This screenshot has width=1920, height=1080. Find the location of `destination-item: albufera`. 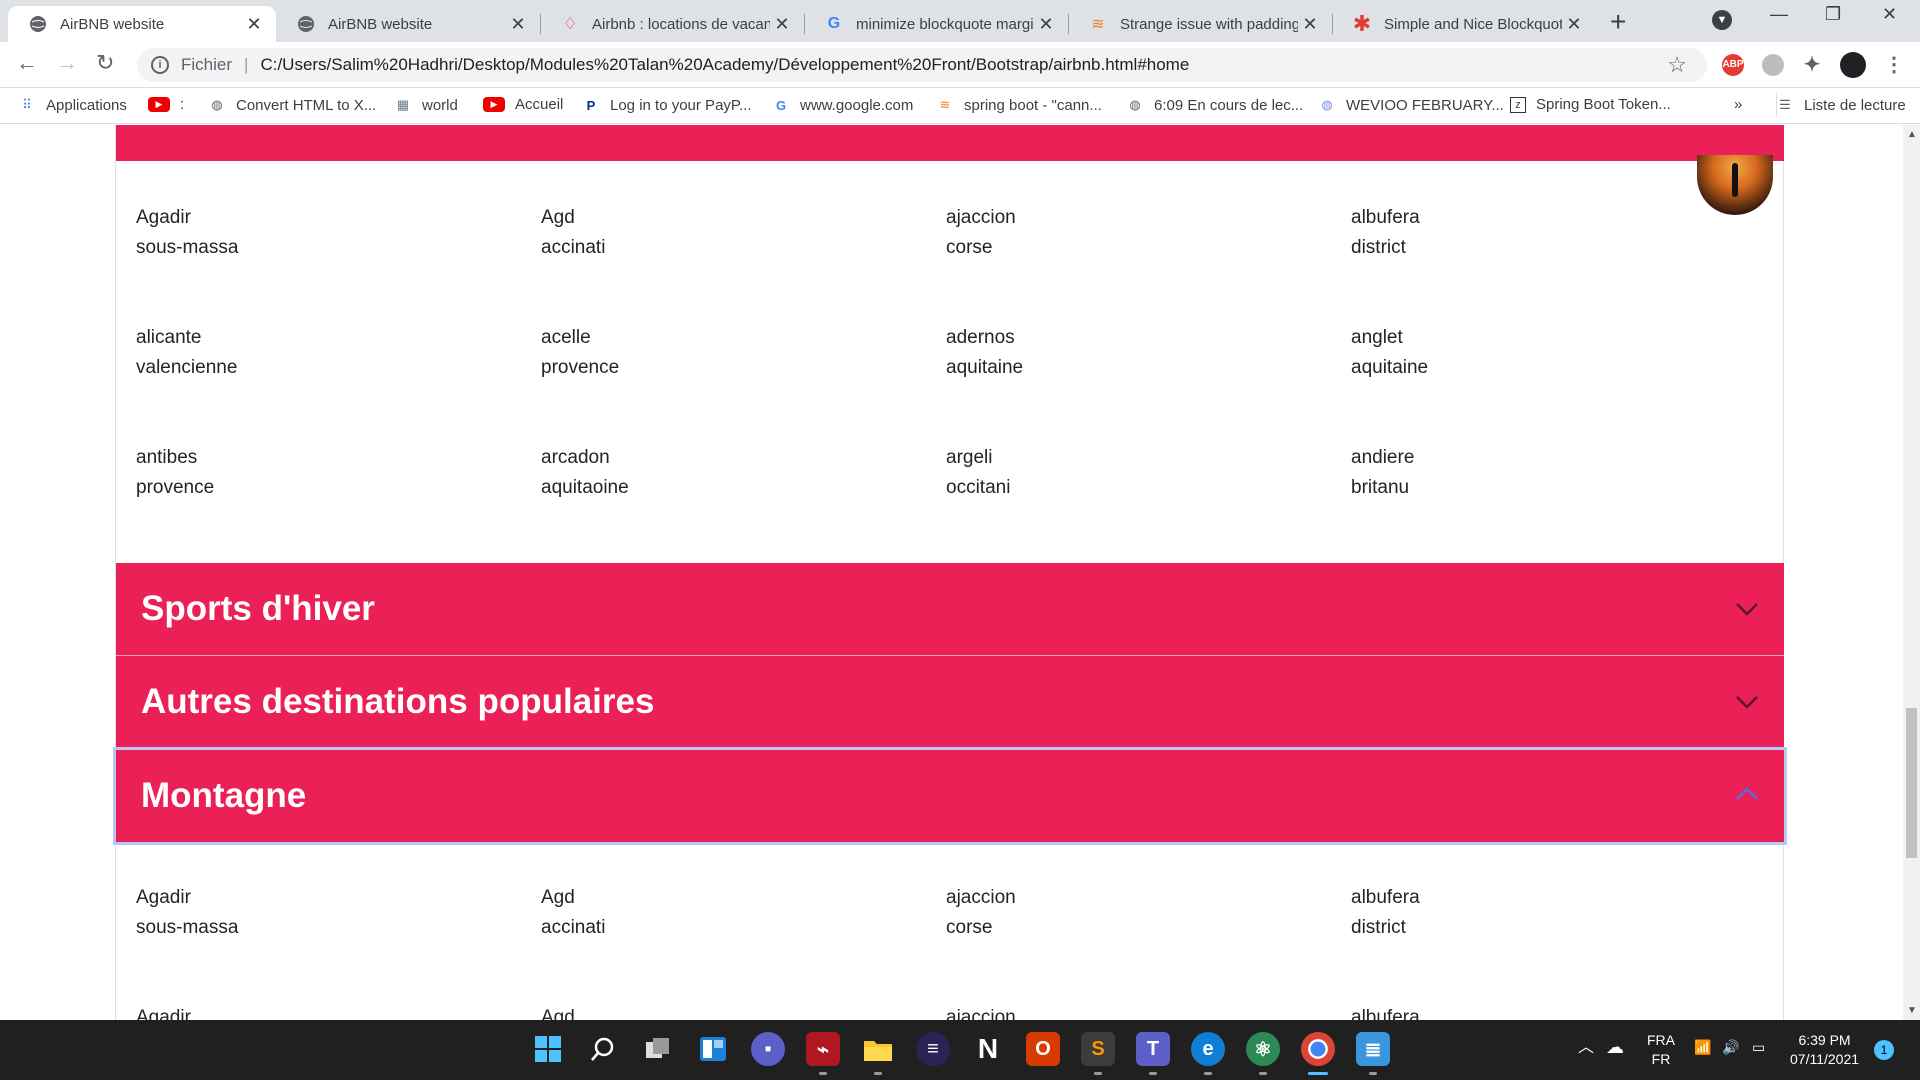

destination-item: albufera is located at coordinates (1541, 1011).